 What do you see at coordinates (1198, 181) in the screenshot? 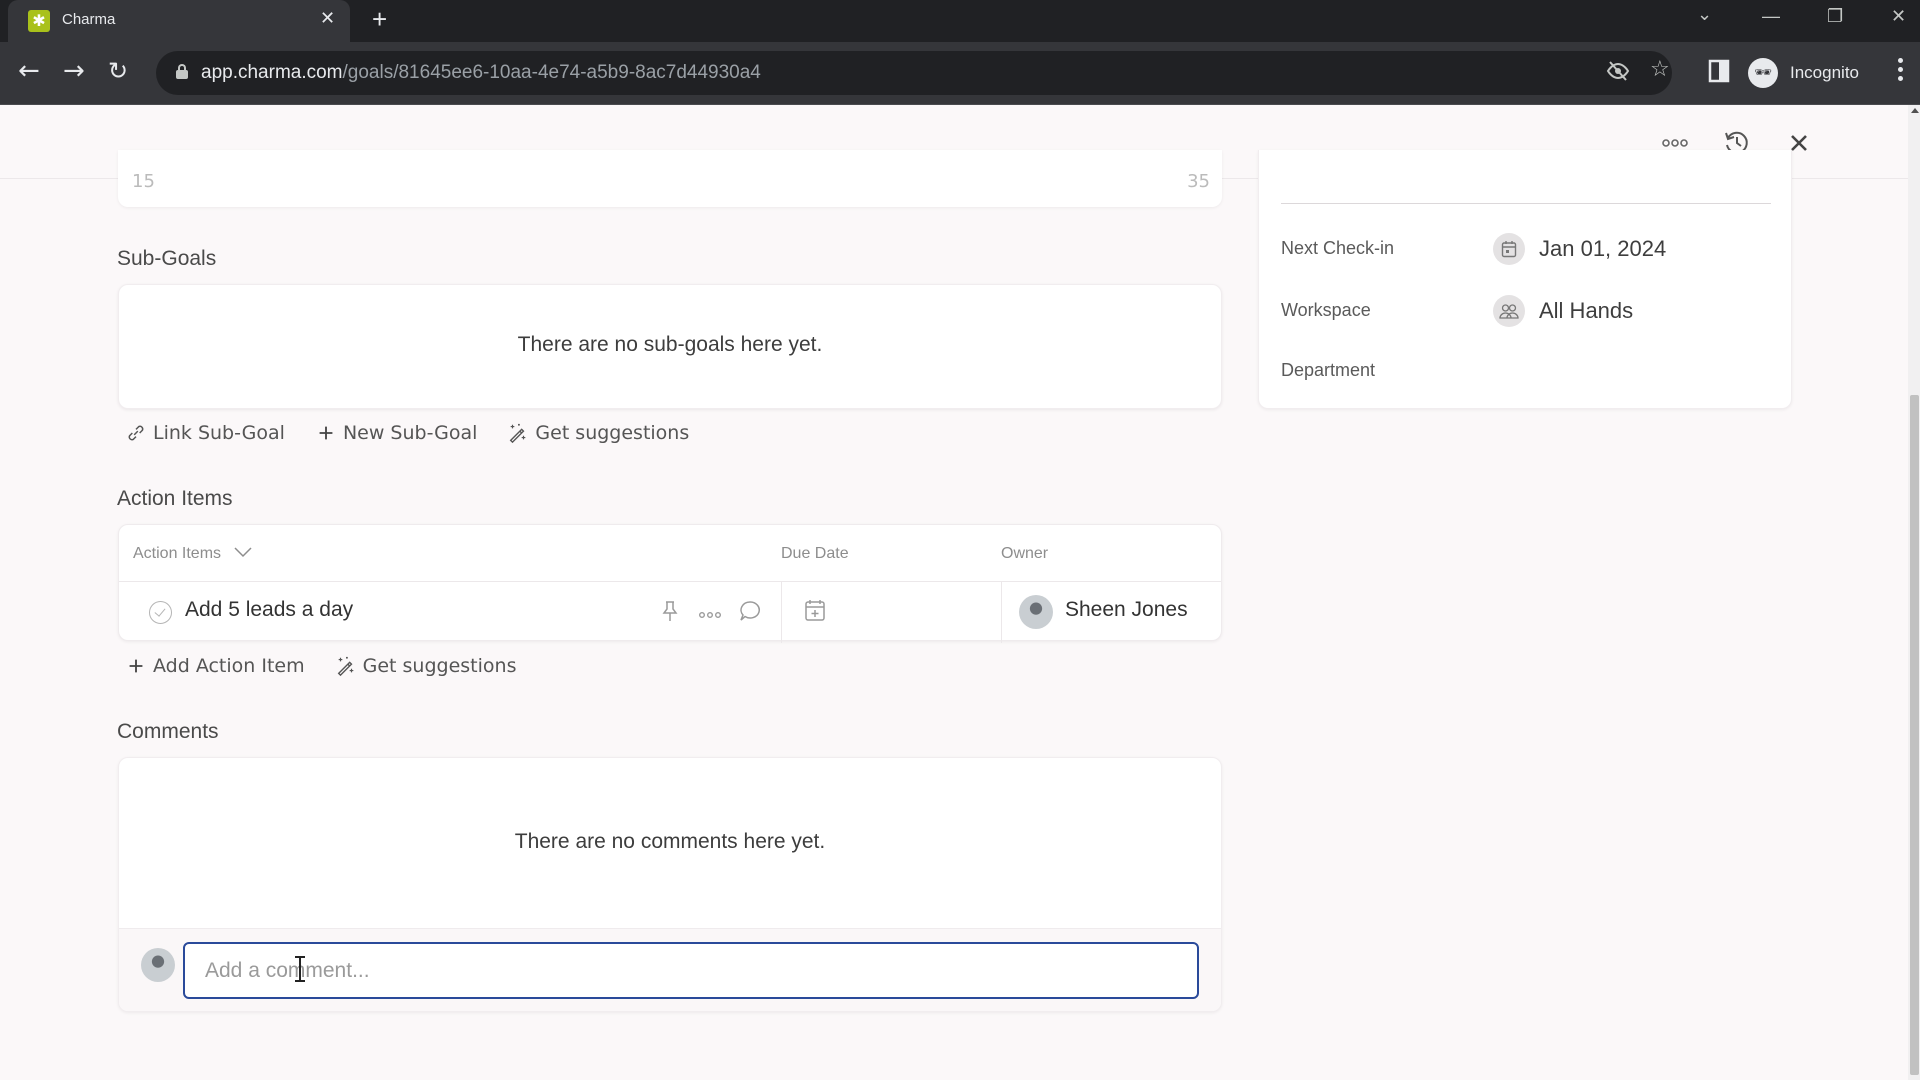
I see `progress-range-end: 35` at bounding box center [1198, 181].